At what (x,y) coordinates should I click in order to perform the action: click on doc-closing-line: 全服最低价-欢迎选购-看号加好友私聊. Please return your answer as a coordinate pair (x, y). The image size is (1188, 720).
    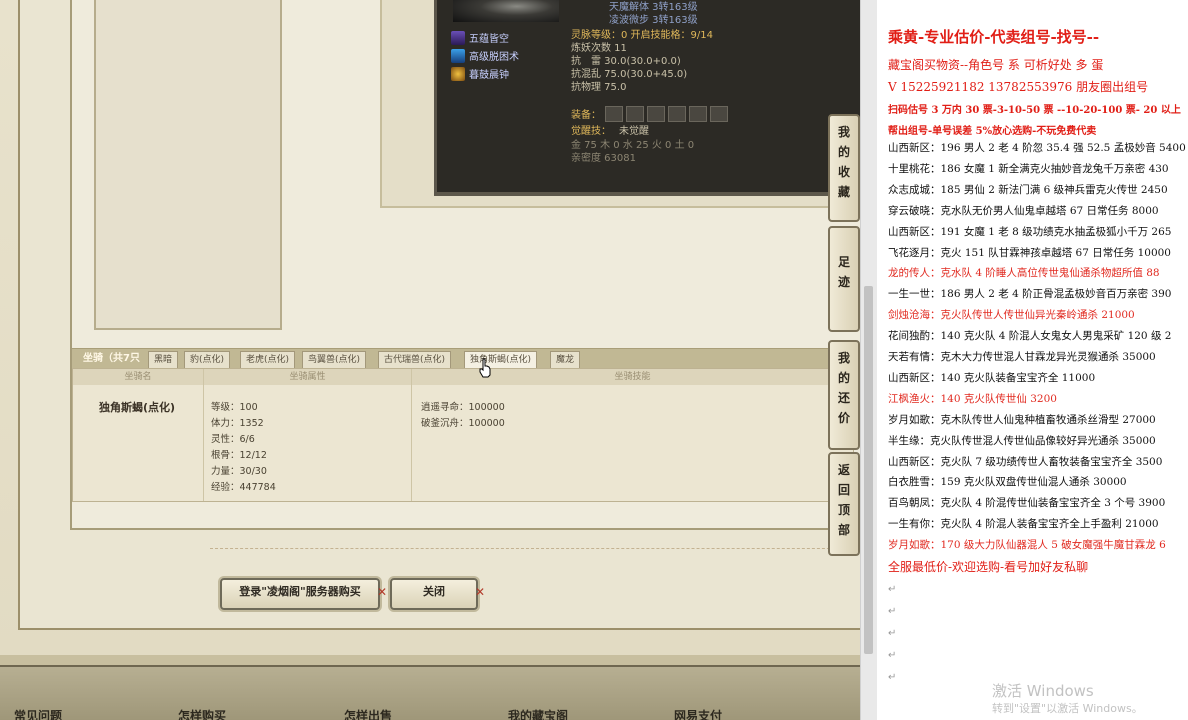
    Looking at the image, I should click on (988, 567).